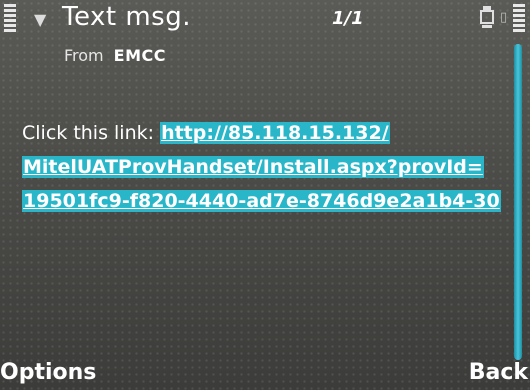  I want to click on message-line: MitelUATProvHandset/Install.aspx?provId=, so click(260, 167).